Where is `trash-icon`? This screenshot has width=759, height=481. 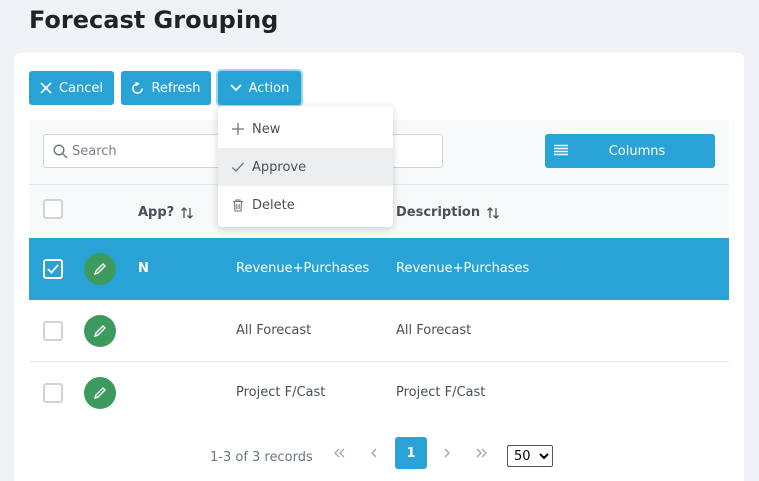
trash-icon is located at coordinates (238, 205).